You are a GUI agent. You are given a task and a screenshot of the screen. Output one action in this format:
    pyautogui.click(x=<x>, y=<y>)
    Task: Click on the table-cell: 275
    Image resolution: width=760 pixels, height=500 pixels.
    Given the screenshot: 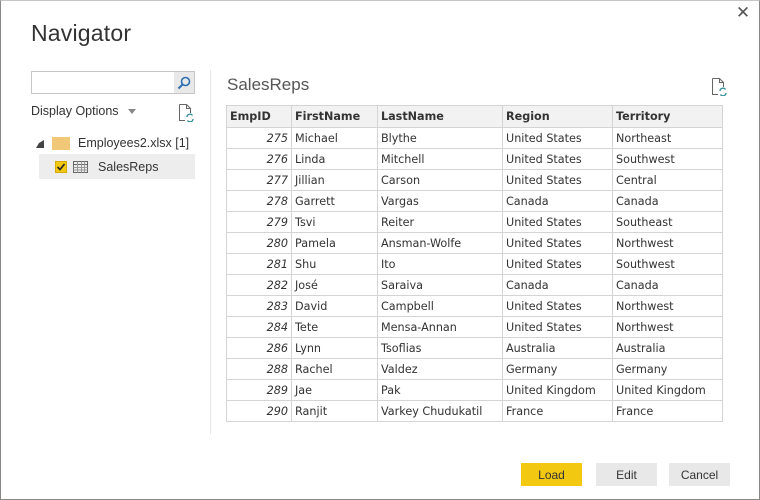 What is the action you would take?
    pyautogui.click(x=259, y=138)
    